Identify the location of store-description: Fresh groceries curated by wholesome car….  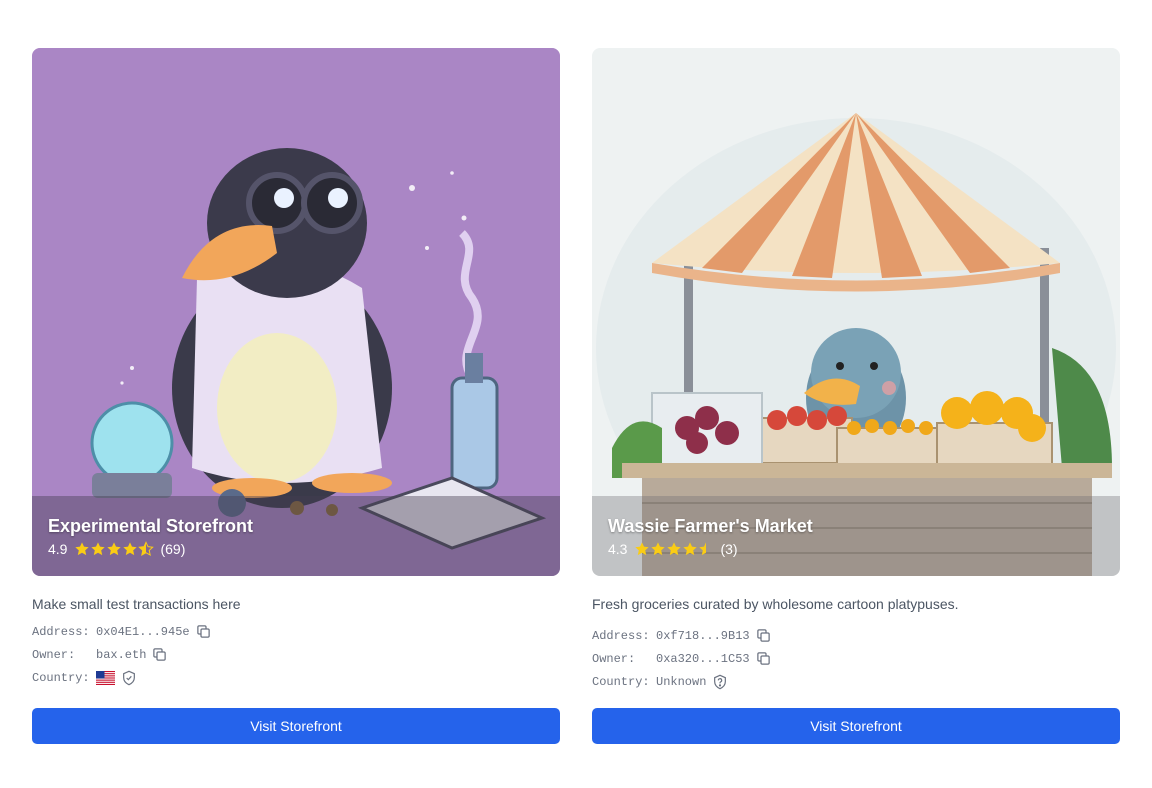
(775, 604).